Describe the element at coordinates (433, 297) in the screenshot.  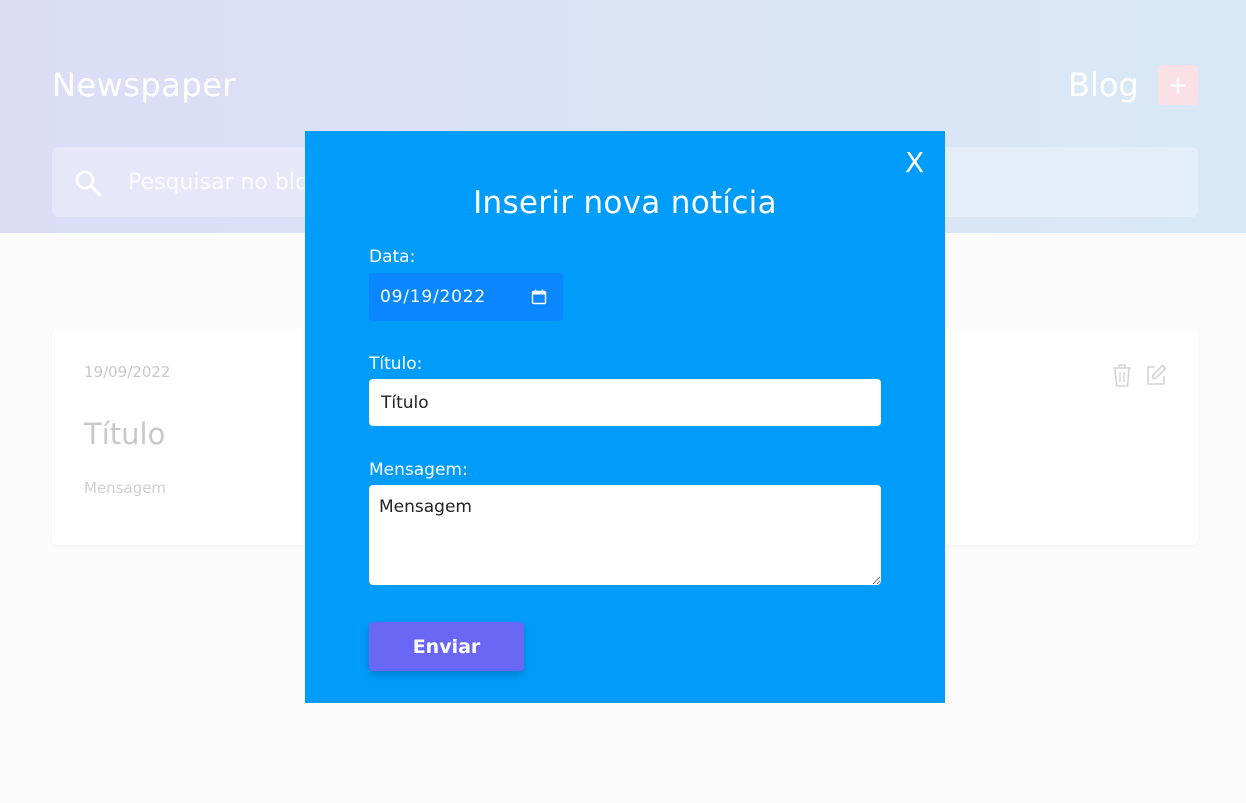
I see `date-value: 09/19/2022` at that location.